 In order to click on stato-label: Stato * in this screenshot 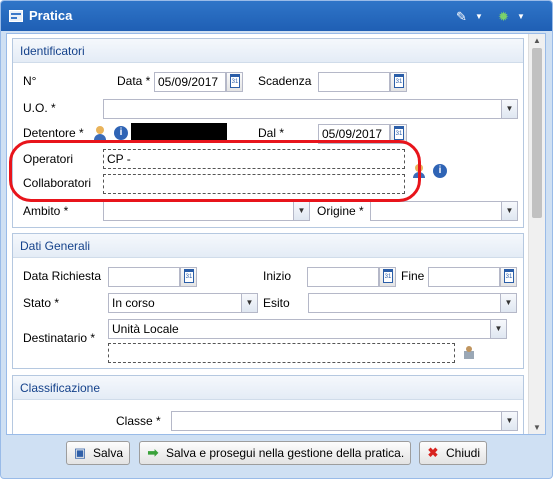, I will do `click(41, 303)`.